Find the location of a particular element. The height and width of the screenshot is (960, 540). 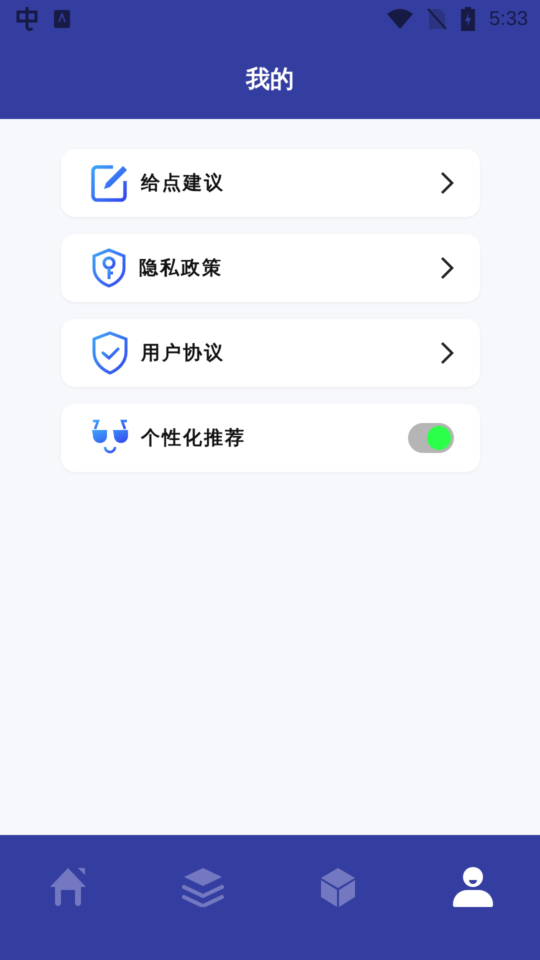

menu-item: 给点建议 is located at coordinates (270, 183).